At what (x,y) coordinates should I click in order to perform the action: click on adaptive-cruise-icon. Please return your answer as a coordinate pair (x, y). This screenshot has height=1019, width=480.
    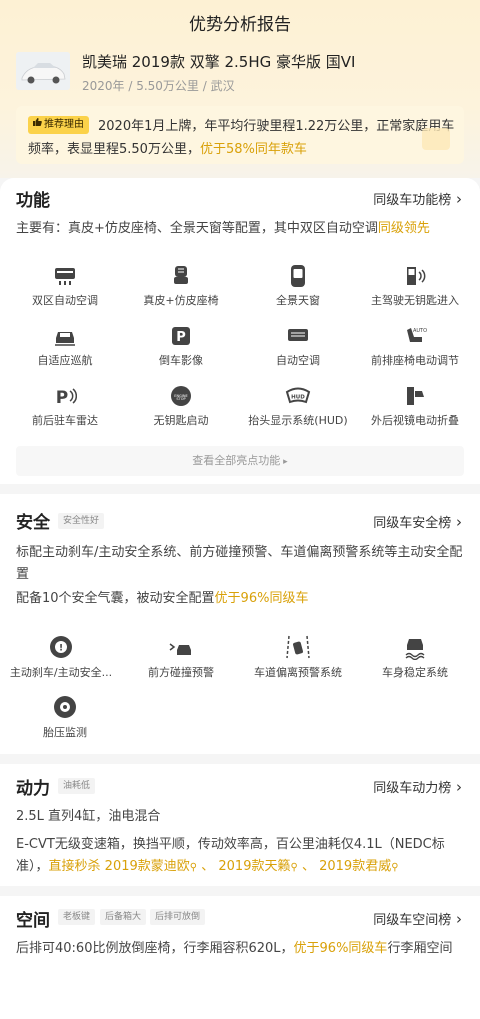
    Looking at the image, I should click on (65, 339).